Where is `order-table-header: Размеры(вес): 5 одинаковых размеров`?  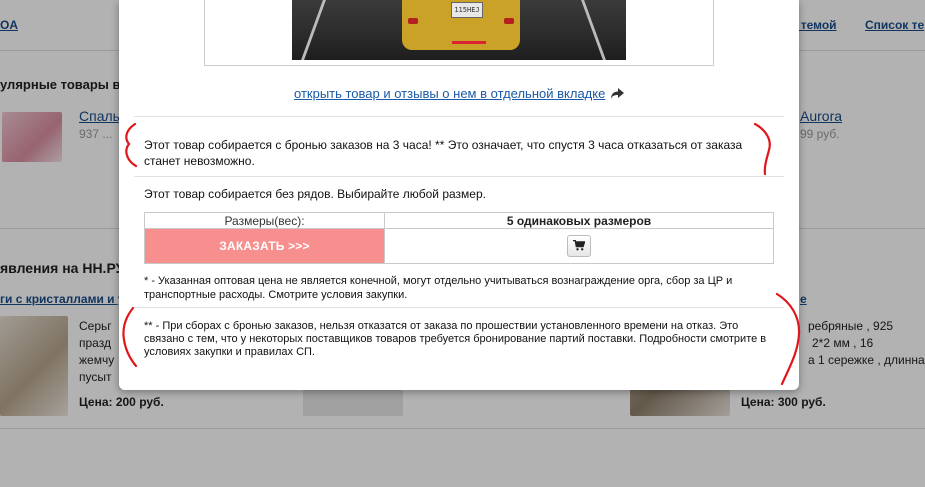
order-table-header: Размеры(вес): 5 одинаковых размеров is located at coordinates (459, 220).